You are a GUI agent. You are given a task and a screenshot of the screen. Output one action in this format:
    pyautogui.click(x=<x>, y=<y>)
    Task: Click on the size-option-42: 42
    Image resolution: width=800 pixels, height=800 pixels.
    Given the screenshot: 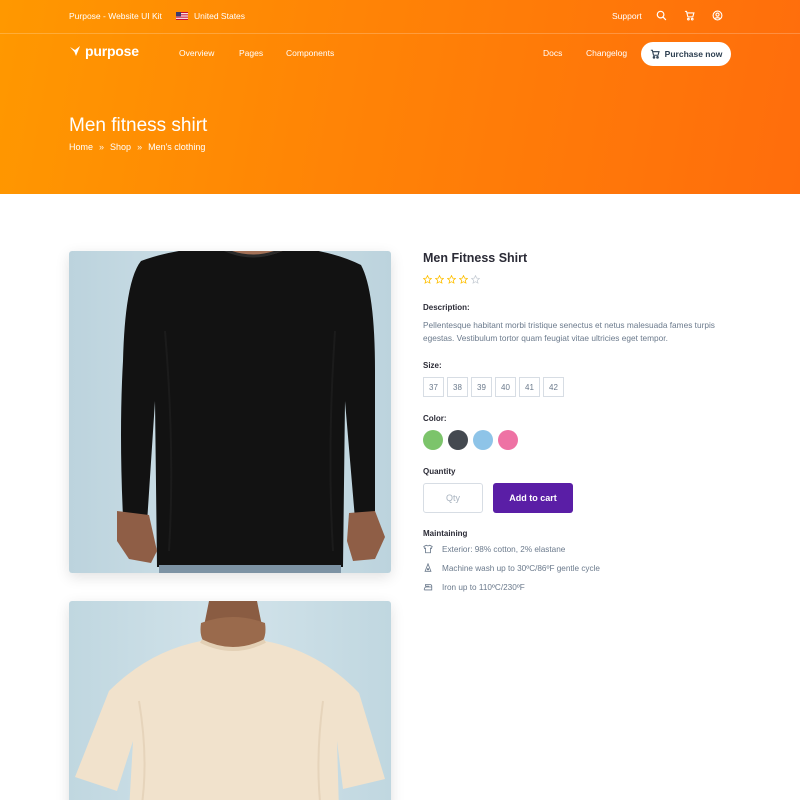 What is the action you would take?
    pyautogui.click(x=553, y=387)
    